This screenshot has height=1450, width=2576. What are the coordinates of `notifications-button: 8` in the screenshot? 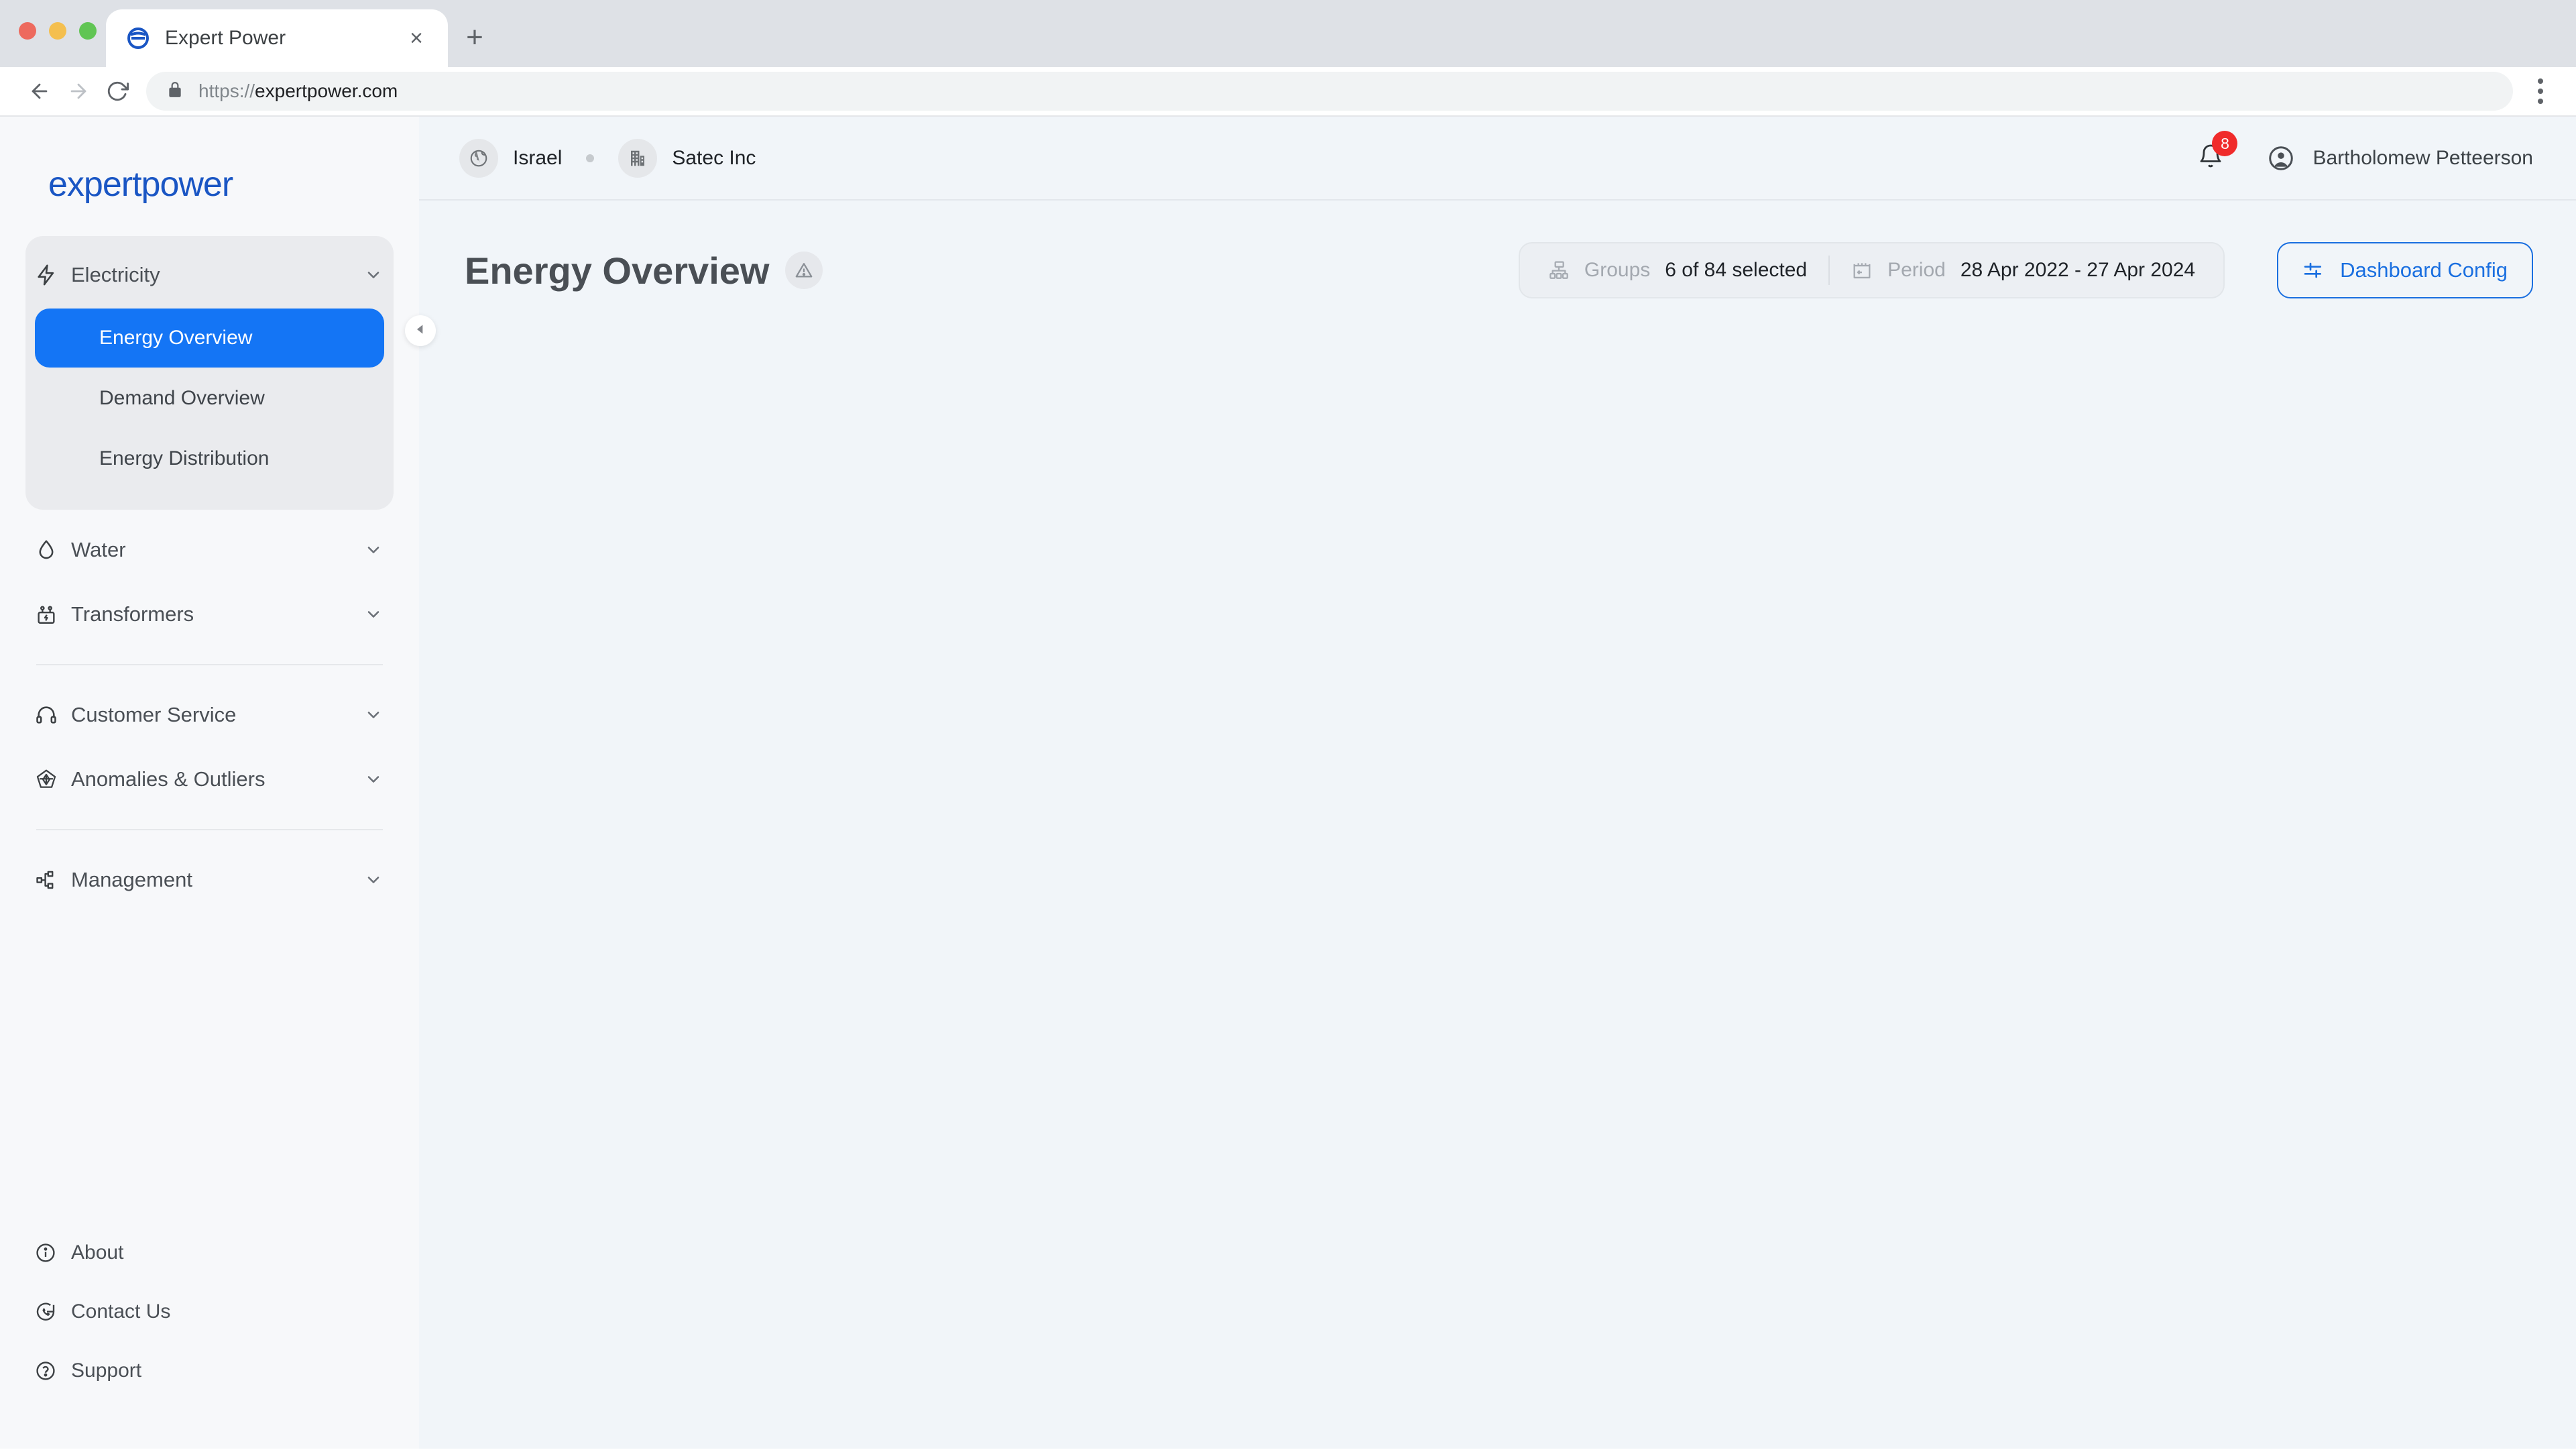 It's located at (2217, 152).